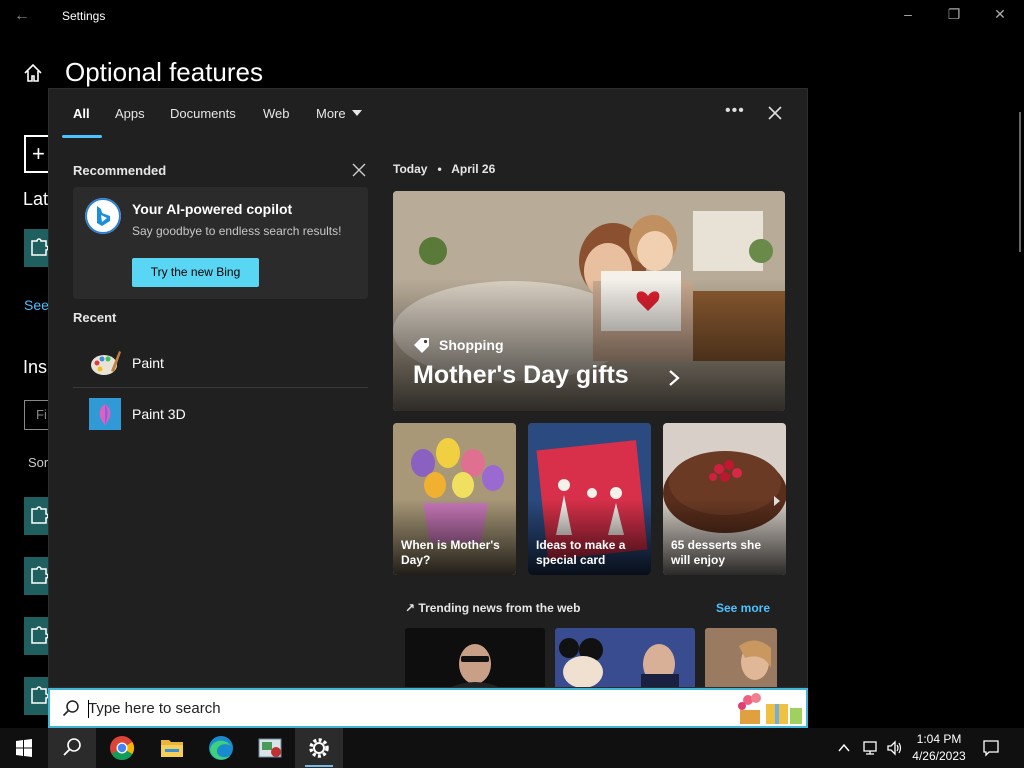 This screenshot has width=1024, height=768. What do you see at coordinates (220, 363) in the screenshot?
I see `recent-item-paint: Paint` at bounding box center [220, 363].